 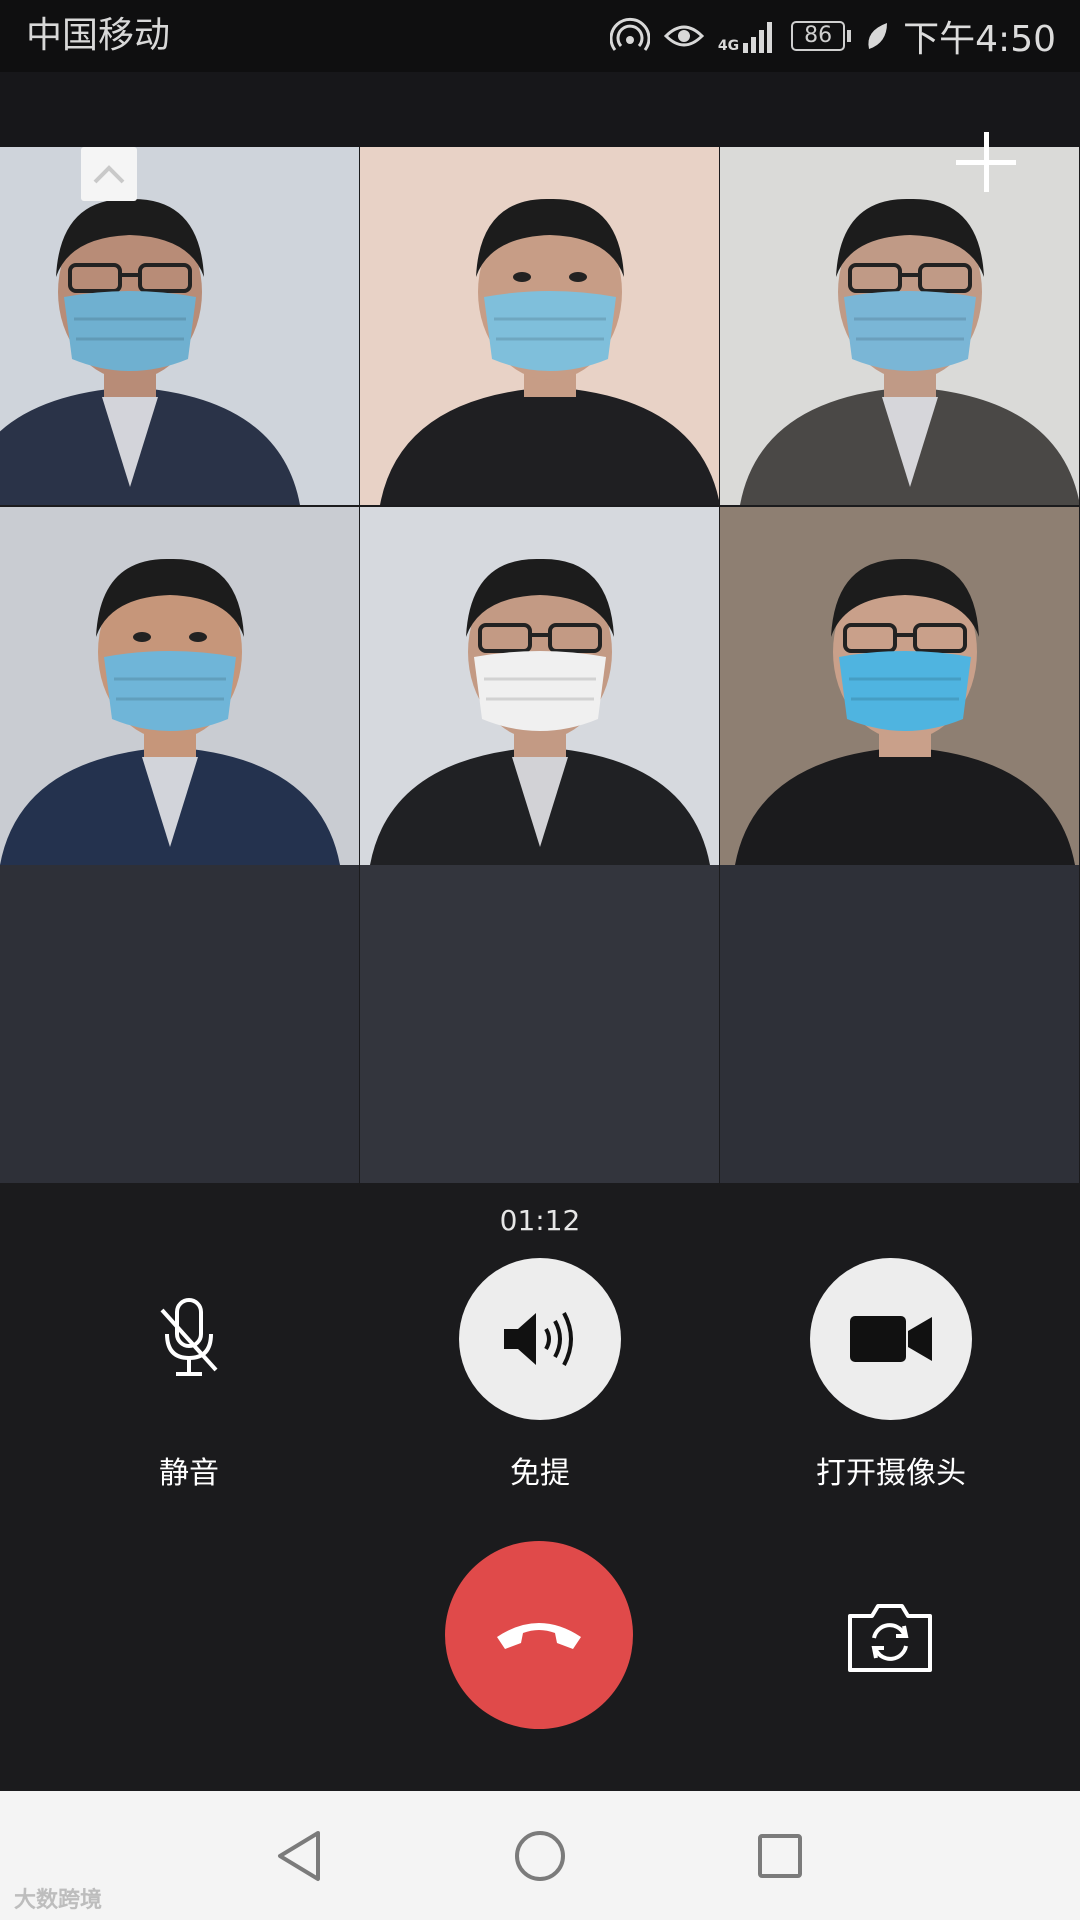 What do you see at coordinates (540, 1473) in the screenshot?
I see `speaker-label: 免提` at bounding box center [540, 1473].